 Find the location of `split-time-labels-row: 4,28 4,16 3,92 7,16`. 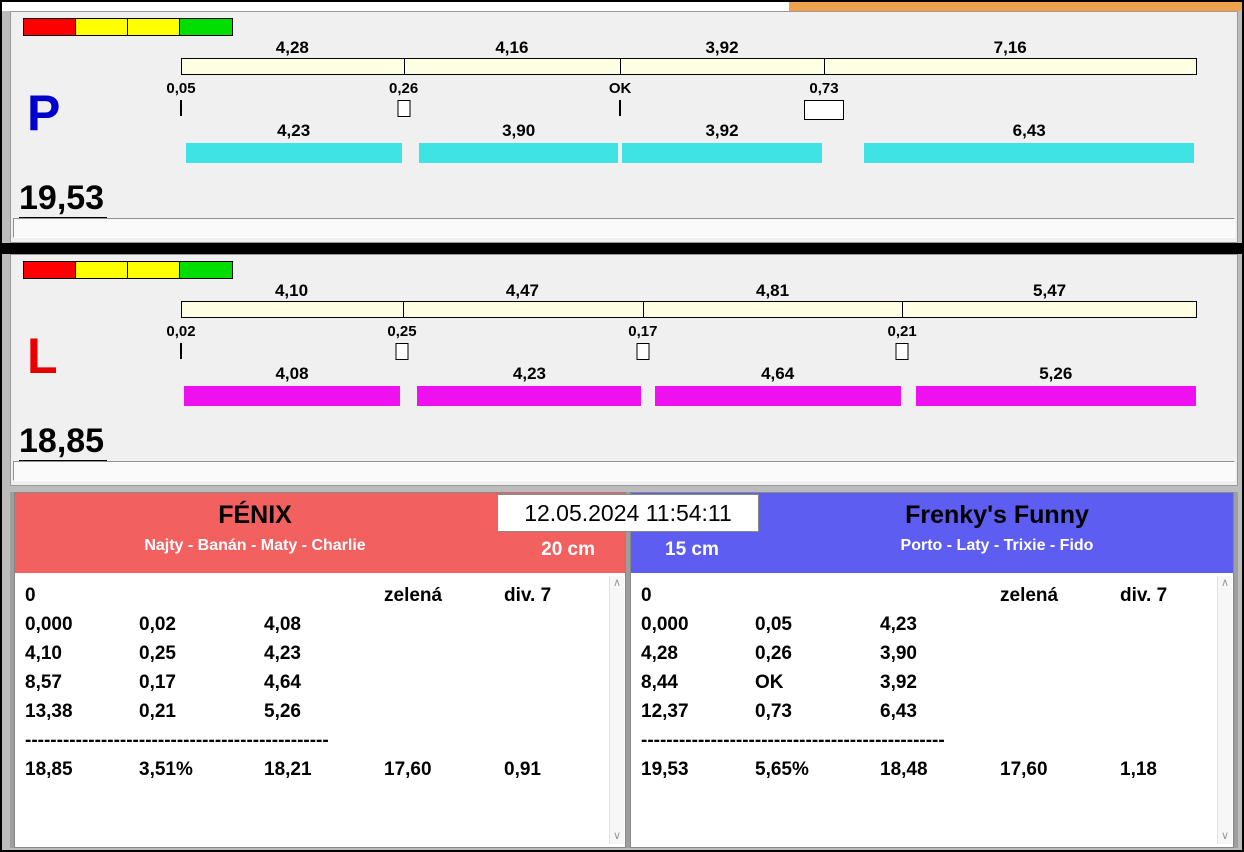

split-time-labels-row: 4,28 4,16 3,92 7,16 is located at coordinates (689, 47).